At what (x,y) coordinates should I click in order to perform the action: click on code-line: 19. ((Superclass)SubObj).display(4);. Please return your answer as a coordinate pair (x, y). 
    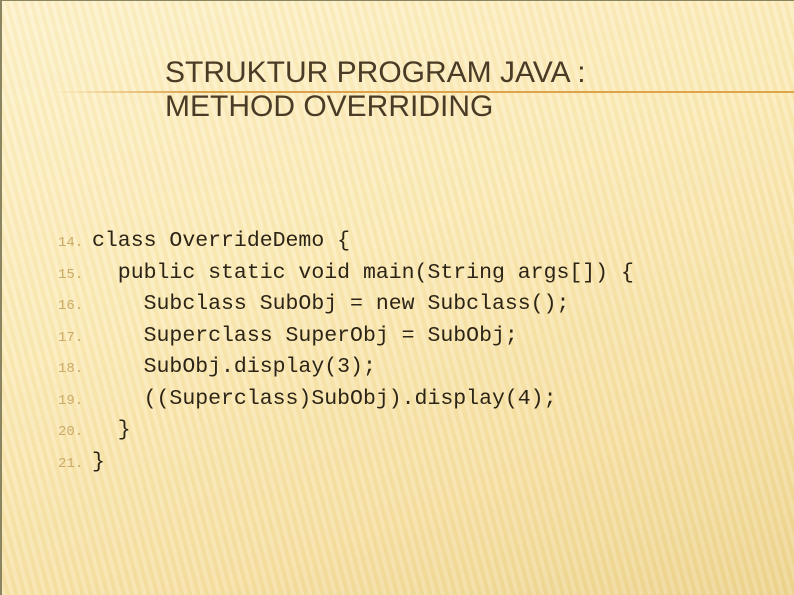
    Looking at the image, I should click on (346, 403).